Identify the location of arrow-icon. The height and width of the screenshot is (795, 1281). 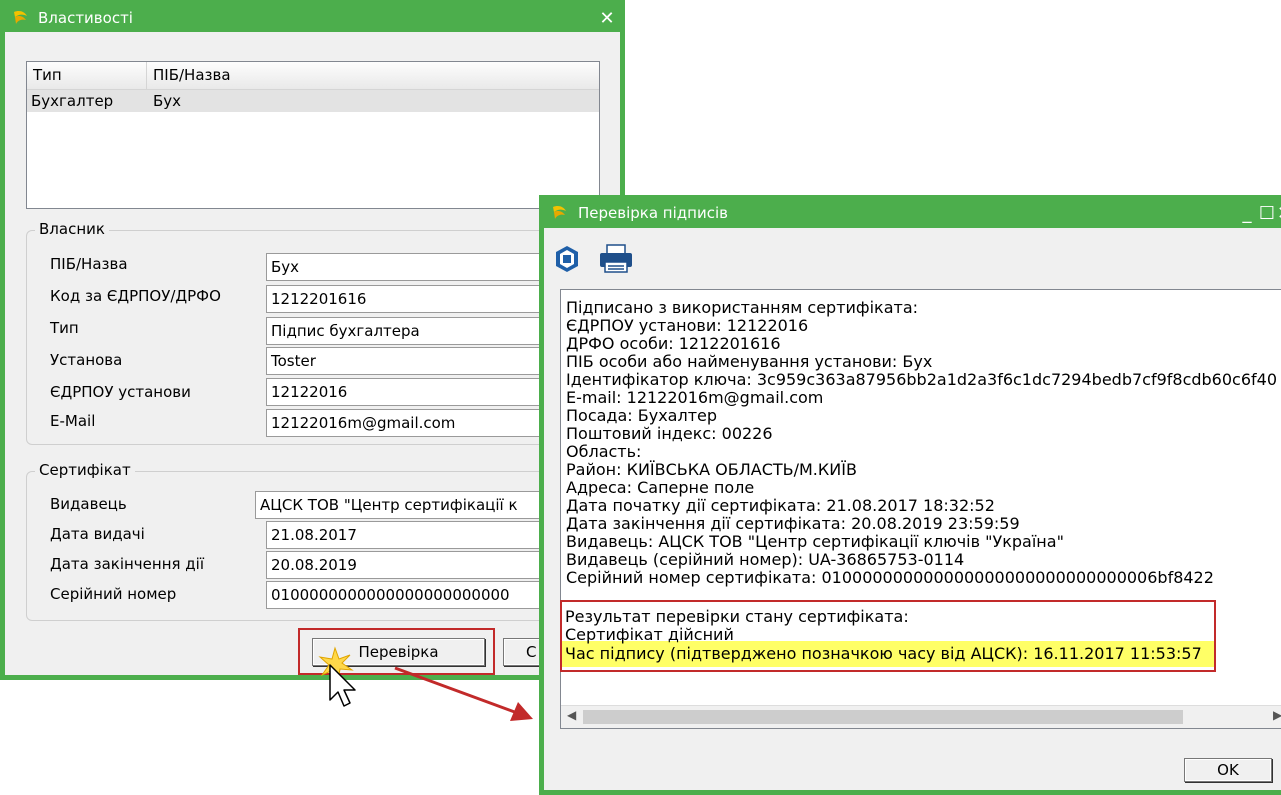
(463, 693).